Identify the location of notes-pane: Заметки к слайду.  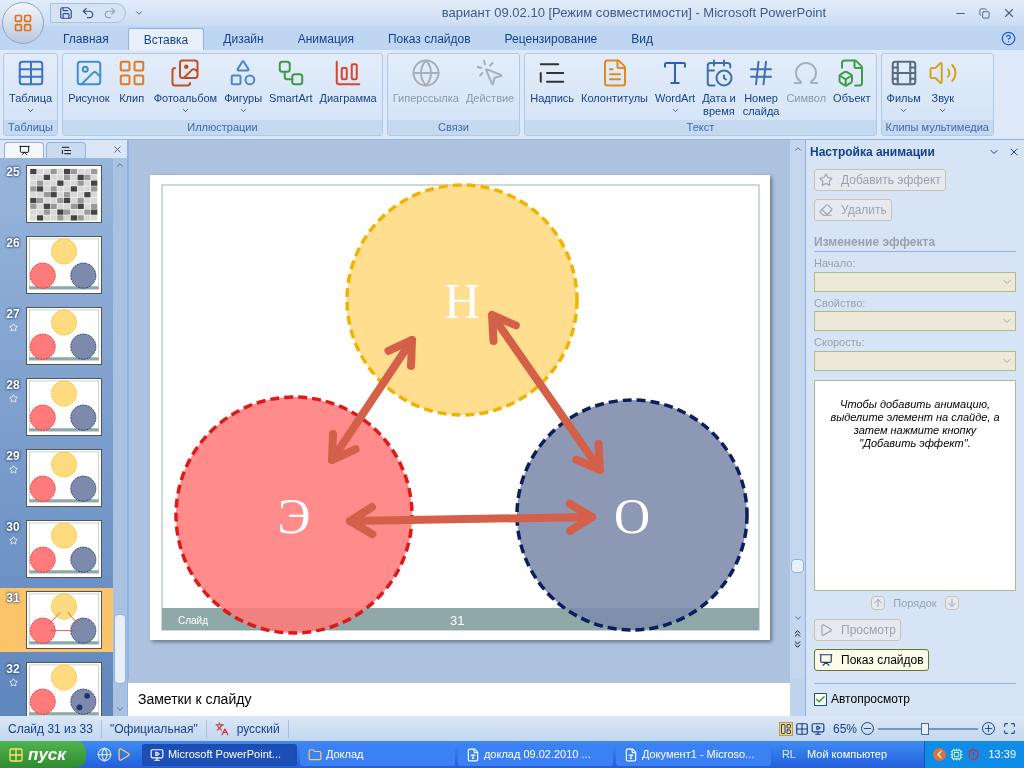
(459, 697).